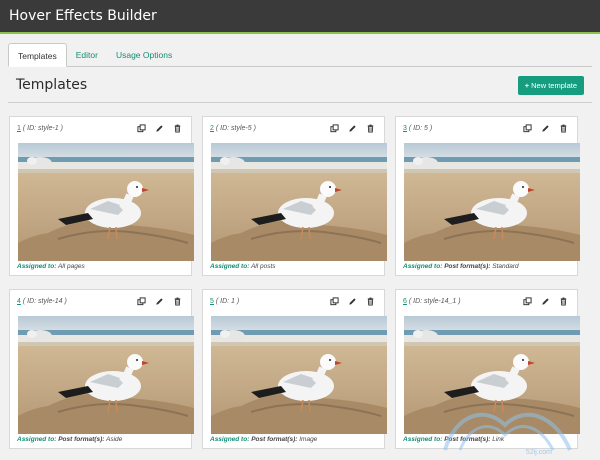  I want to click on template-number-link: 2, so click(212, 128).